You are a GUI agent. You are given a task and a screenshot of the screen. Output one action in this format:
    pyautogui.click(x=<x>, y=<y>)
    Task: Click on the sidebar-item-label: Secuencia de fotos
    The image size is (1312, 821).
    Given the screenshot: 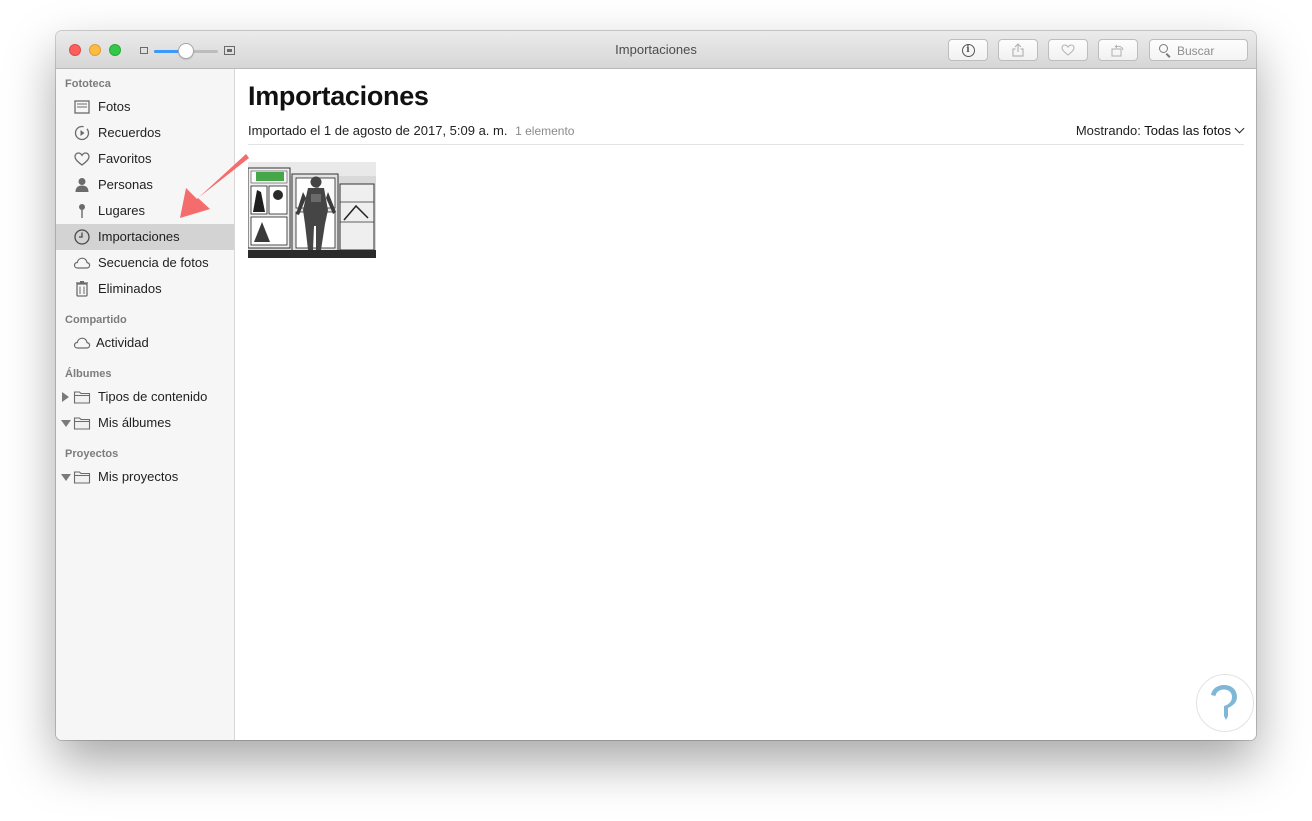 What is the action you would take?
    pyautogui.click(x=153, y=262)
    